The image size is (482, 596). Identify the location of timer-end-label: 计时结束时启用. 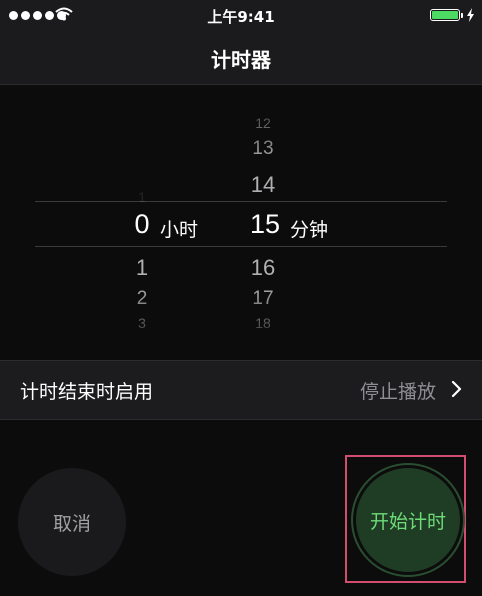
(87, 392).